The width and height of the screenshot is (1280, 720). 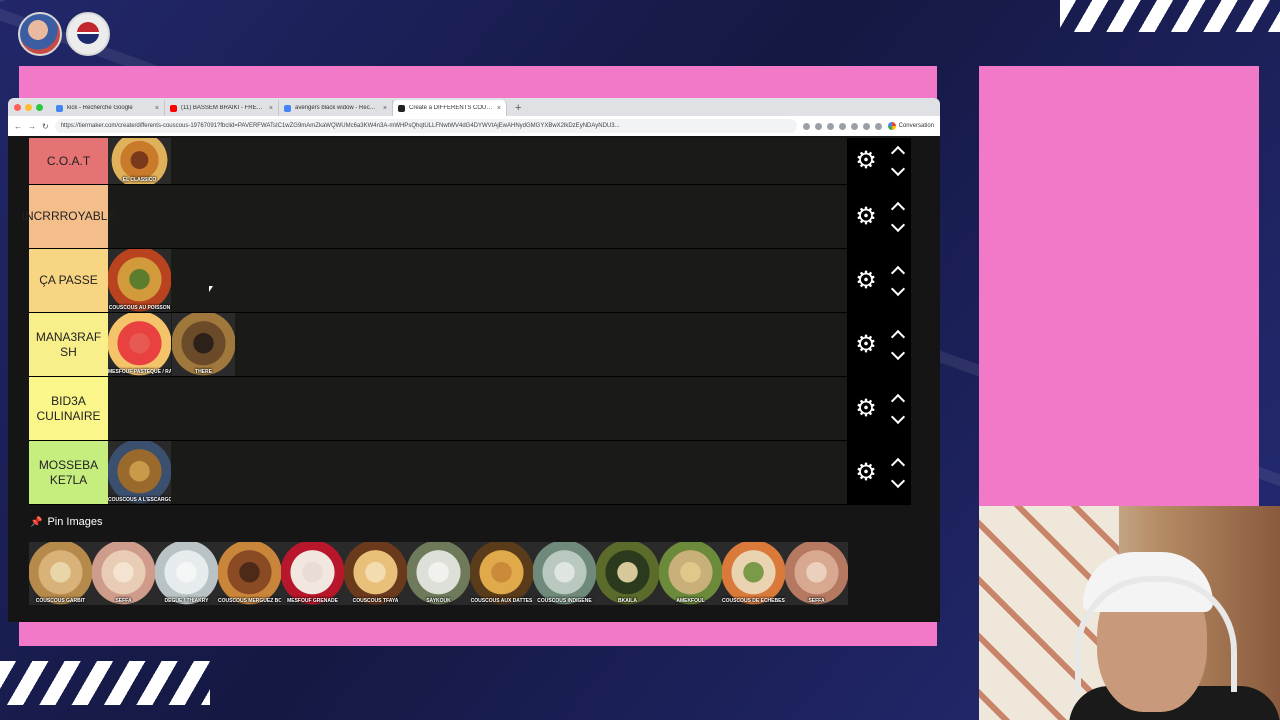 I want to click on food-image-card: COUSCOUS INDIGENE, so click(x=564, y=573).